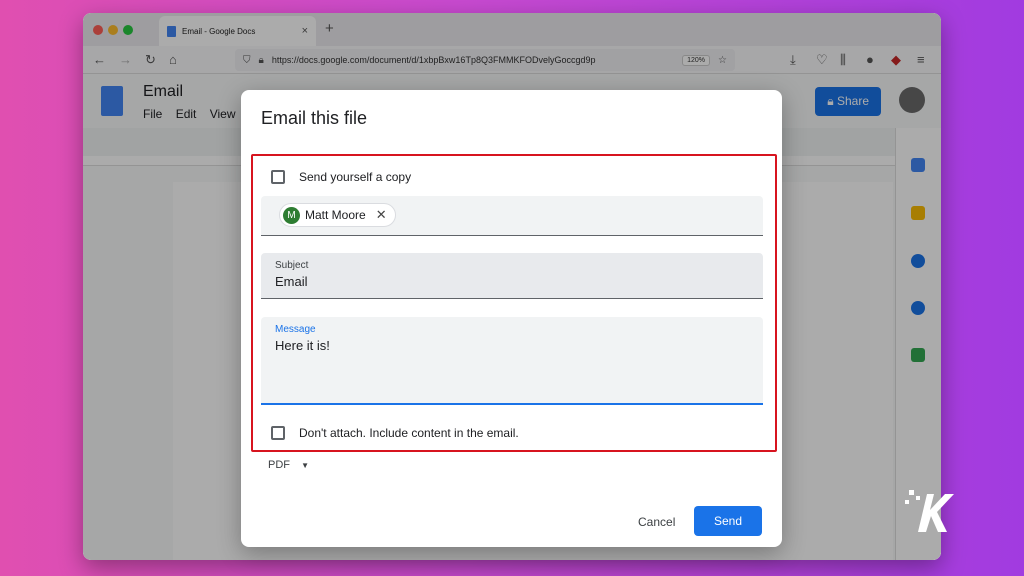 The height and width of the screenshot is (576, 1024). Describe the element at coordinates (295, 329) in the screenshot. I see `message-label: Message` at that location.